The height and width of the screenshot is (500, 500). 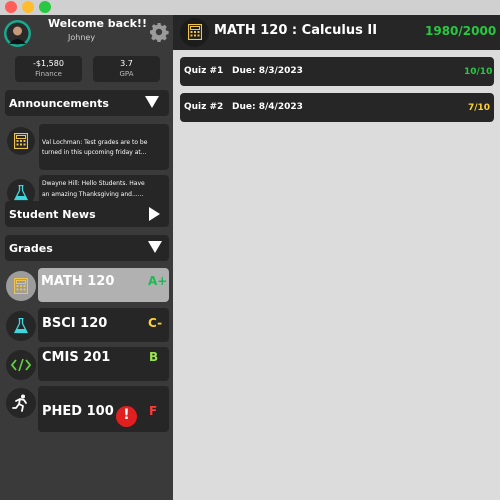 I want to click on grade-row-math120: MATH 120 A+, so click(x=103, y=285).